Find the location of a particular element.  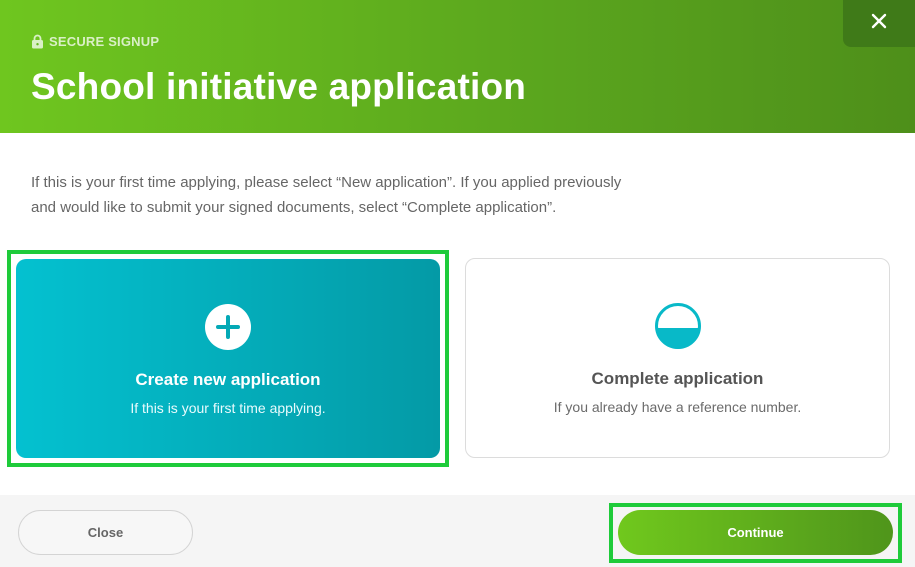

close-button: Close is located at coordinates (105, 532).